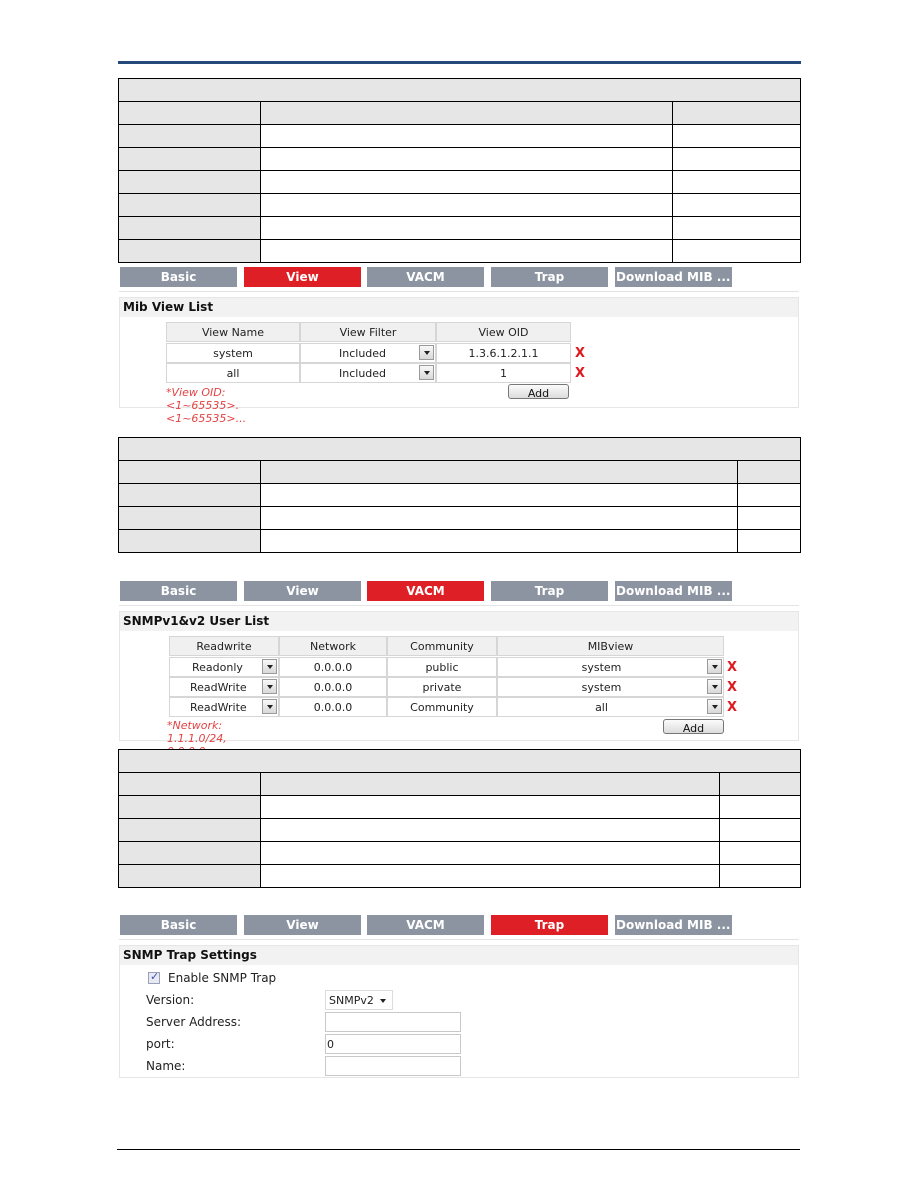  I want to click on view-oid-input: 1, so click(503, 373).